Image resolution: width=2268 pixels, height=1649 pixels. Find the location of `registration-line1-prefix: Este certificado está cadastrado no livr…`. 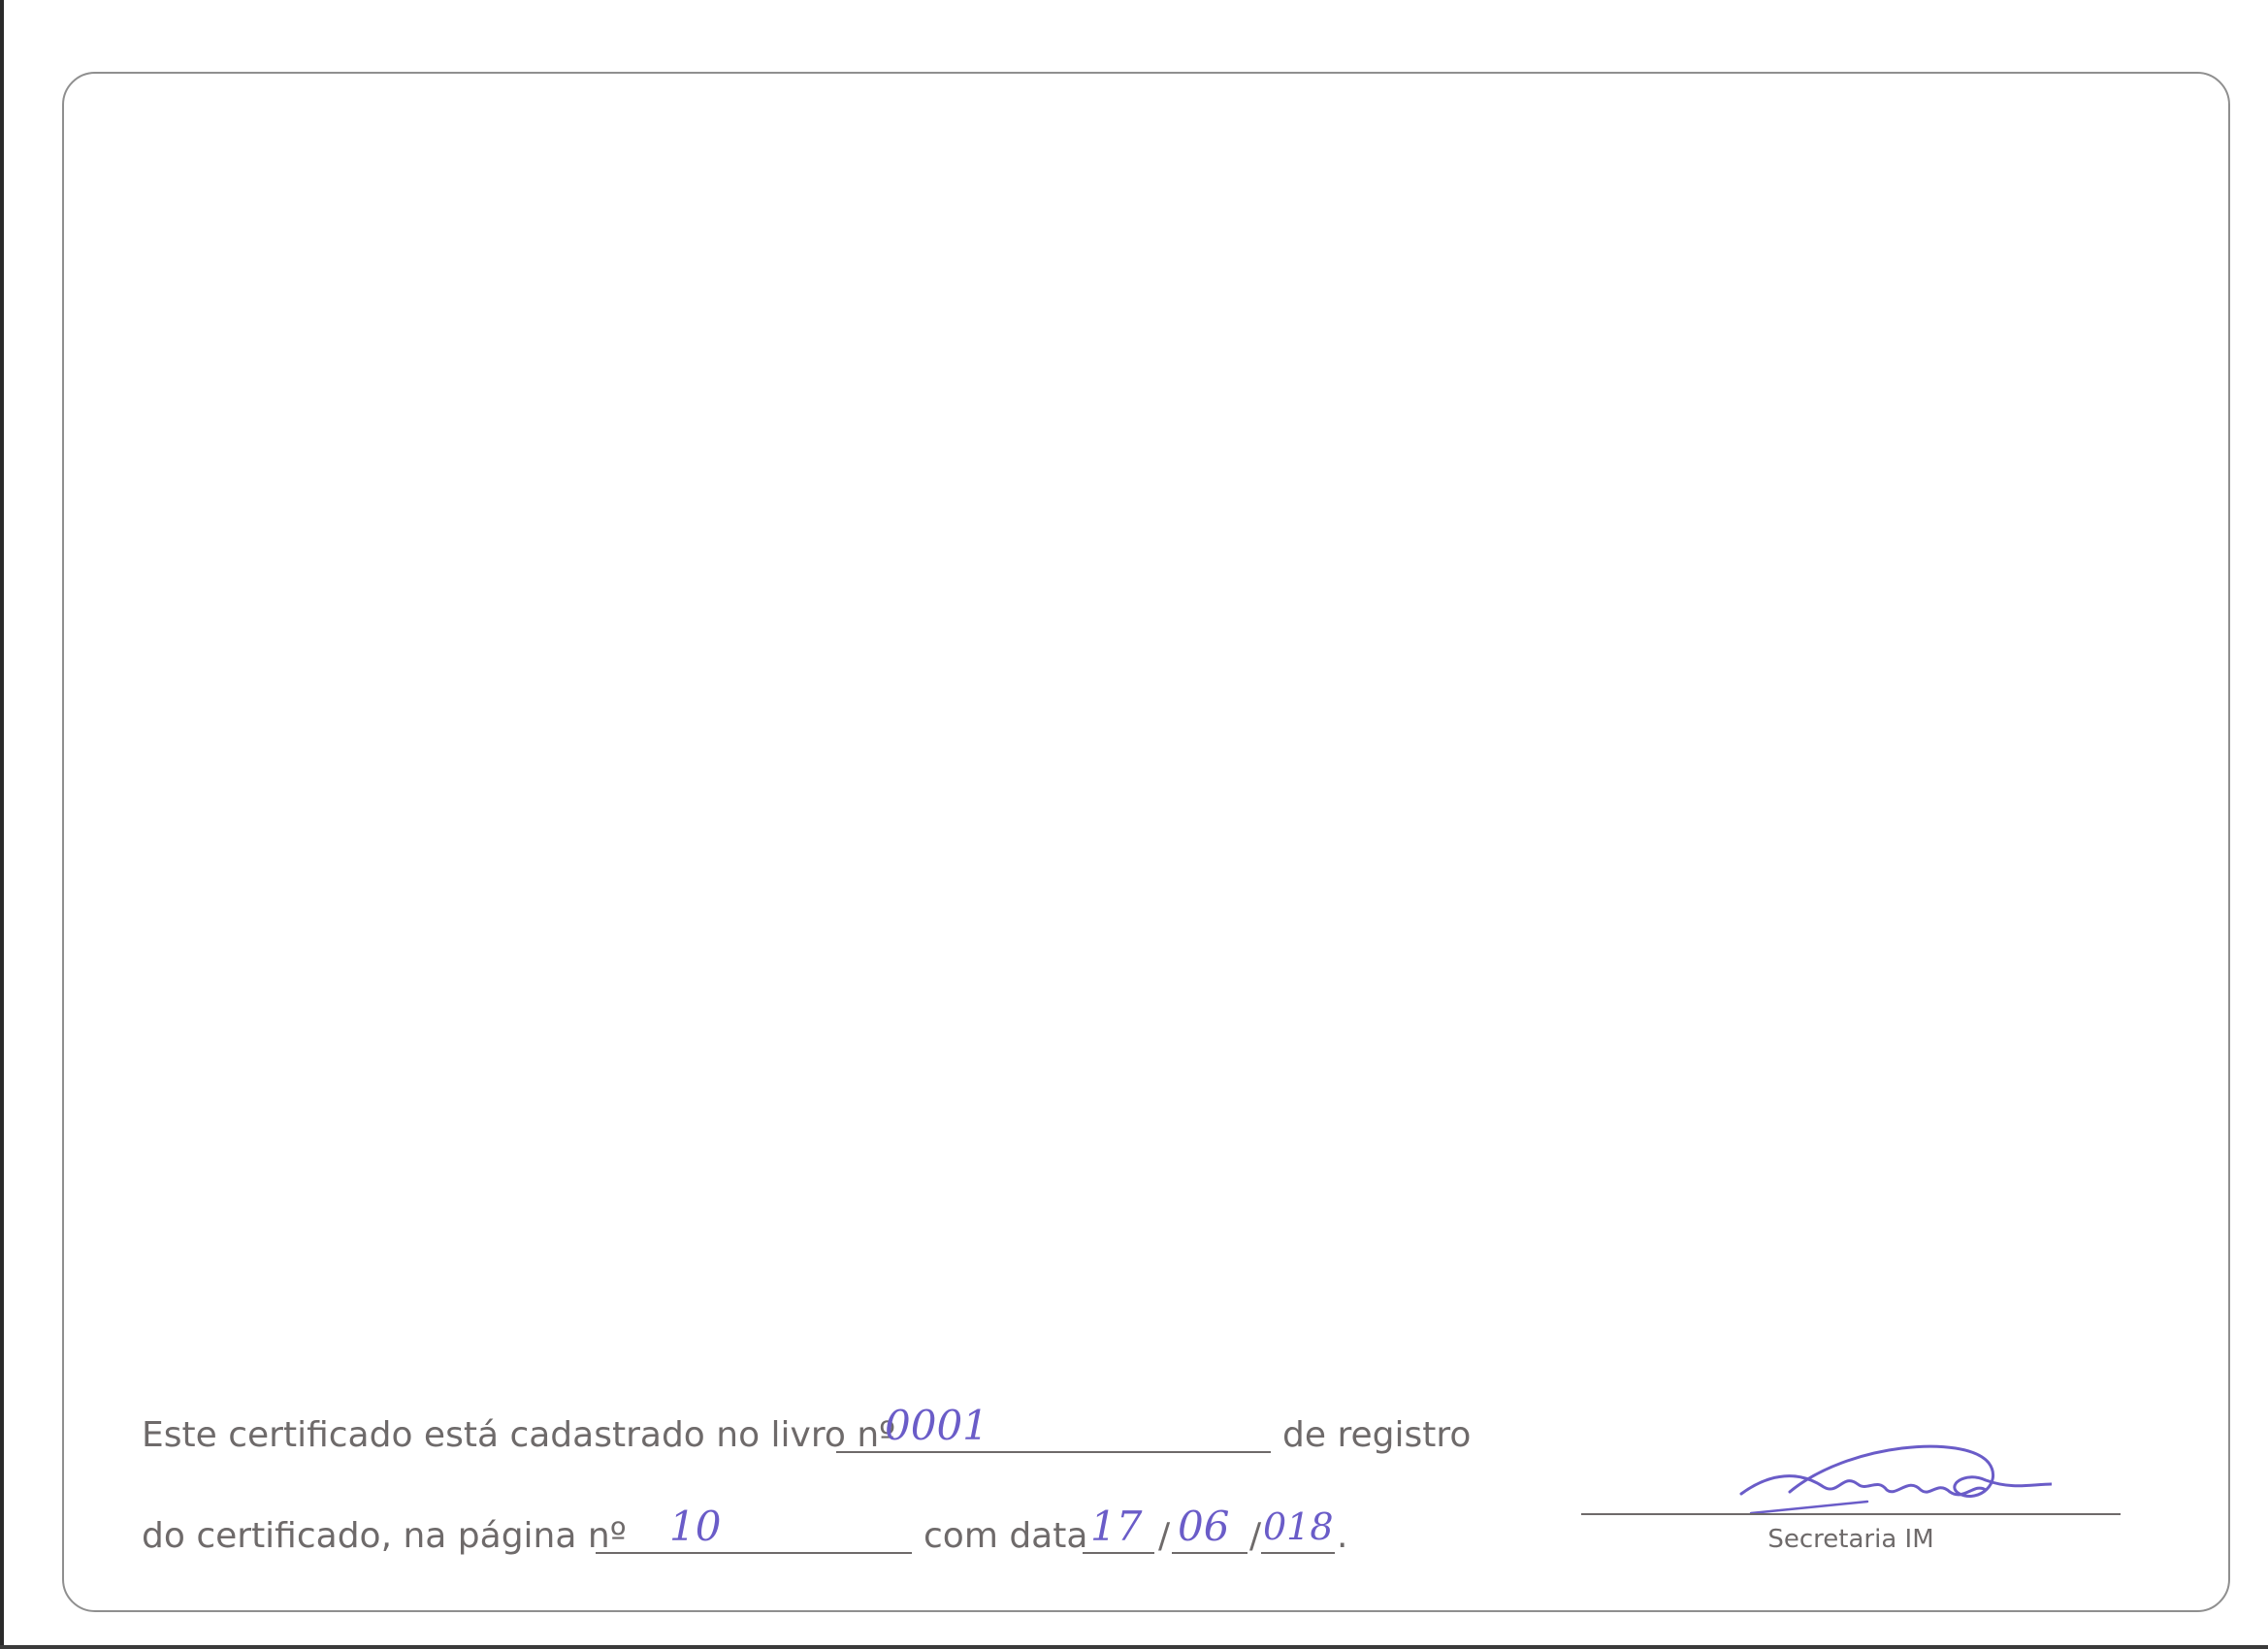

registration-line1-prefix: Este certificado está cadastrado no livr… is located at coordinates (519, 1435).